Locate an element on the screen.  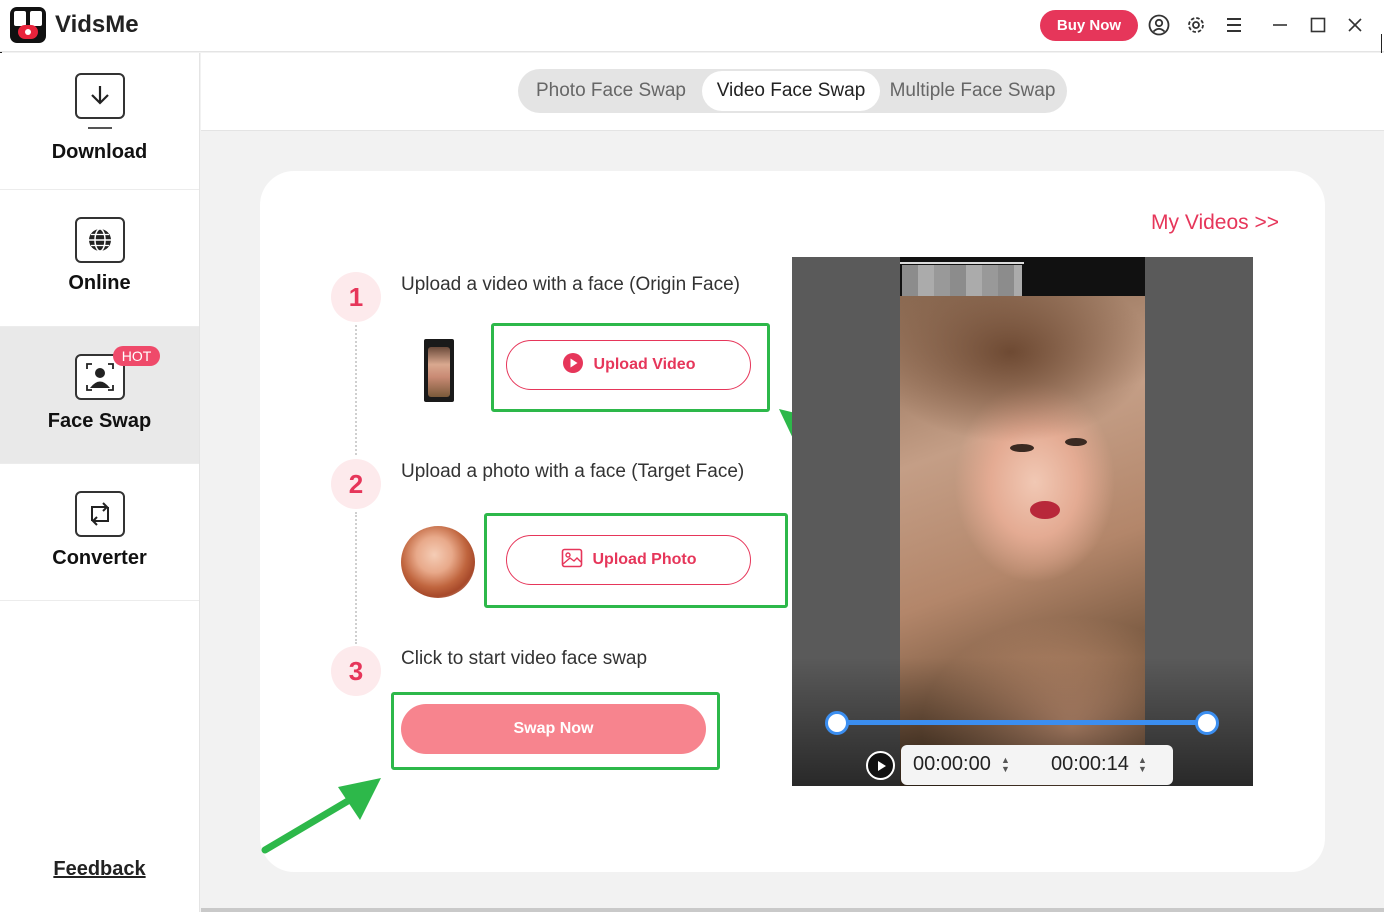
start-time-input: 00:00:00 is located at coordinates (952, 764).